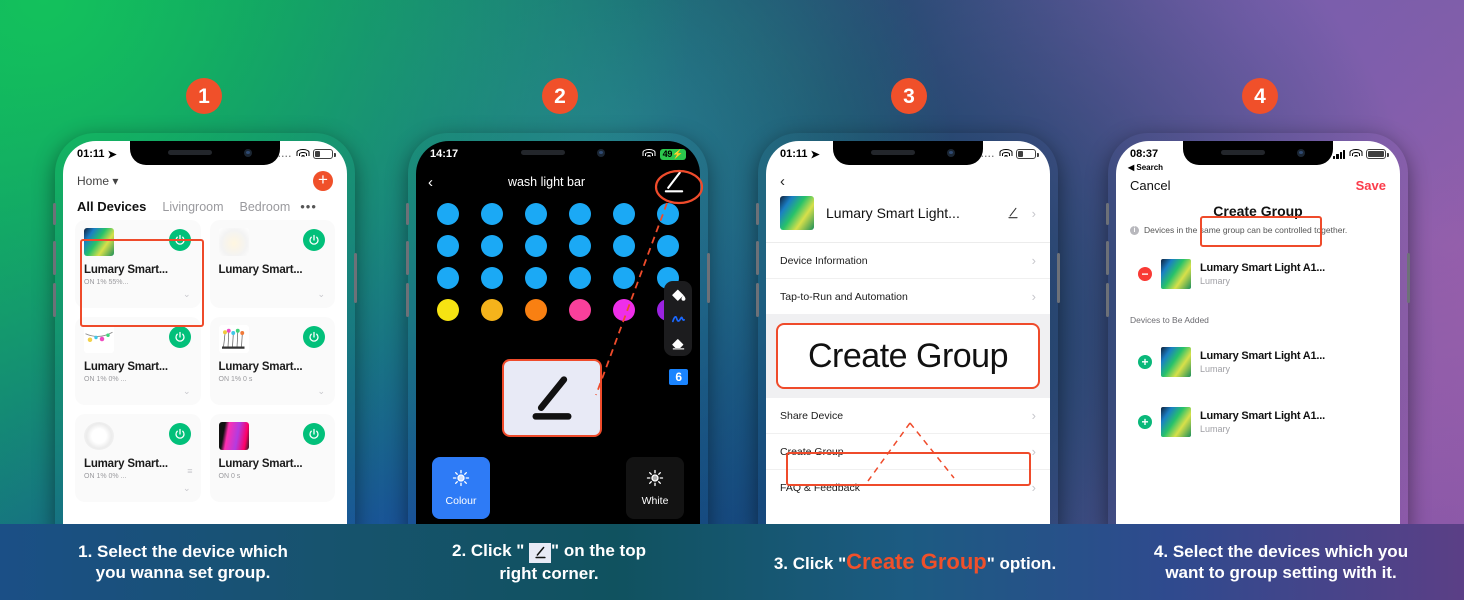 The image size is (1464, 600). What do you see at coordinates (1150, 185) in the screenshot?
I see `cancel-button: Cancel` at bounding box center [1150, 185].